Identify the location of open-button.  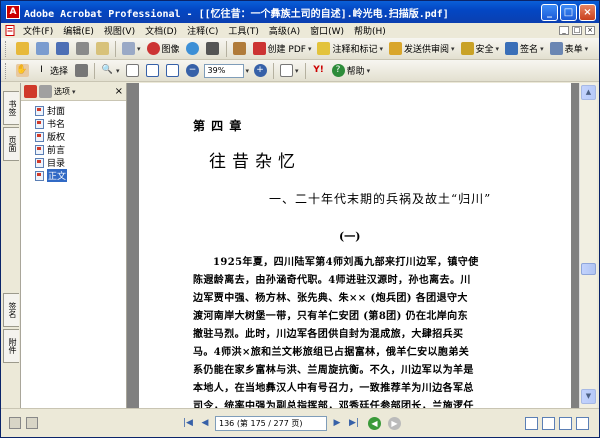
(22, 49).